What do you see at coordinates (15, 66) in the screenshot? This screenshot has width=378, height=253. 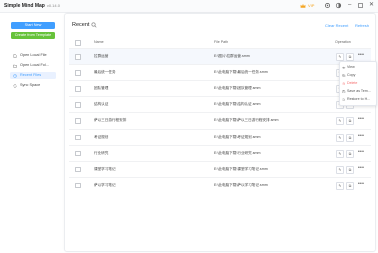 I see `folder-icon` at bounding box center [15, 66].